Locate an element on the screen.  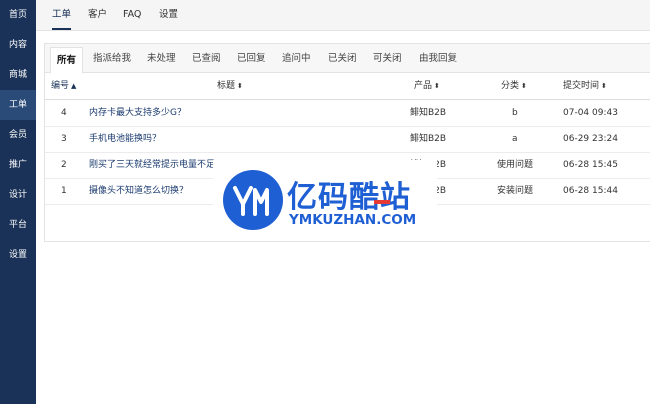
table-row: 4 内存卡最大支持多少G？ 鲱知B2B b 07-04 09:43 is located at coordinates (347, 113).